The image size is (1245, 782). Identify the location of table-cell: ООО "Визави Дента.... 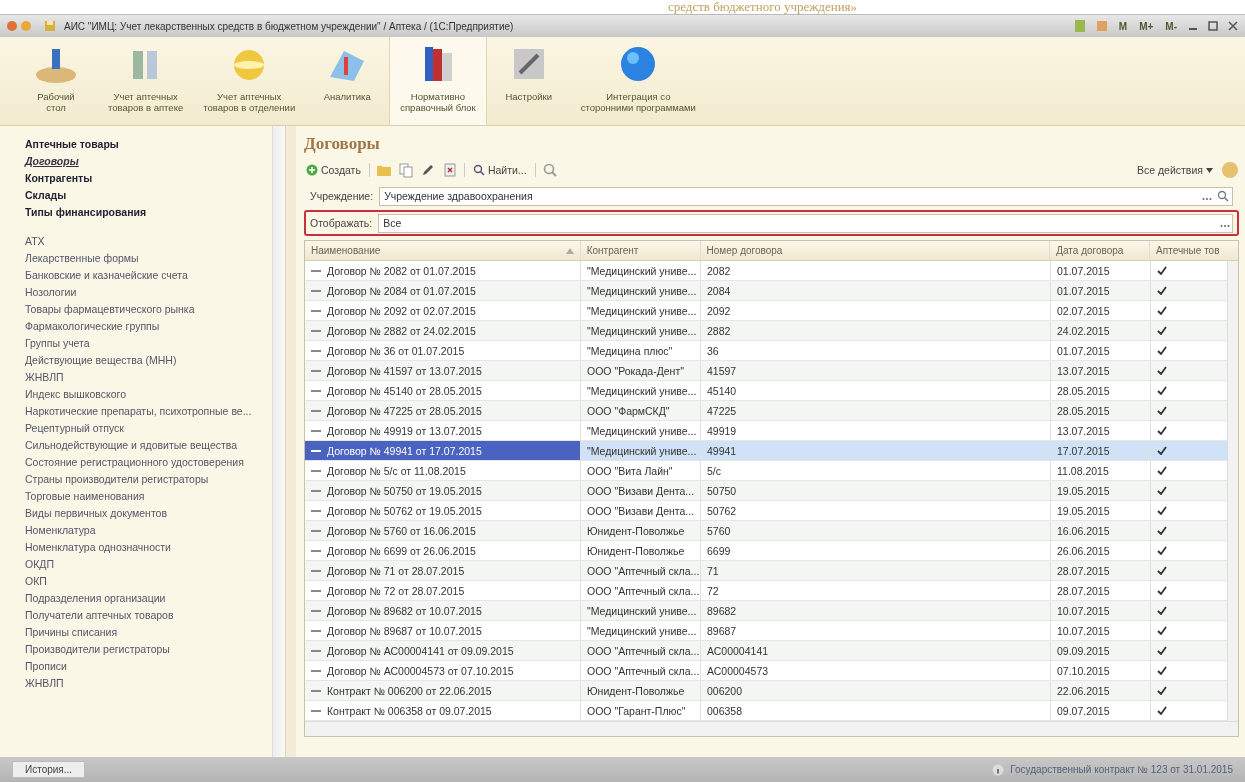
(641, 510).